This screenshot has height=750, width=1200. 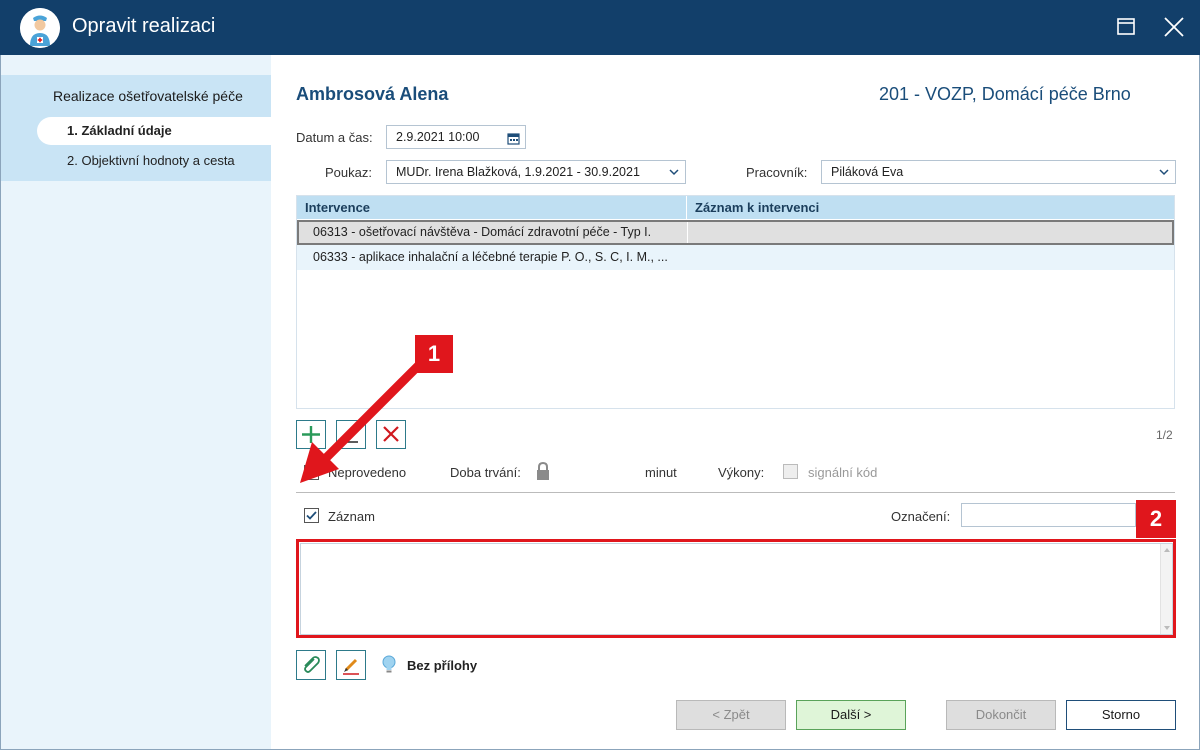 I want to click on add-button, so click(x=311, y=434).